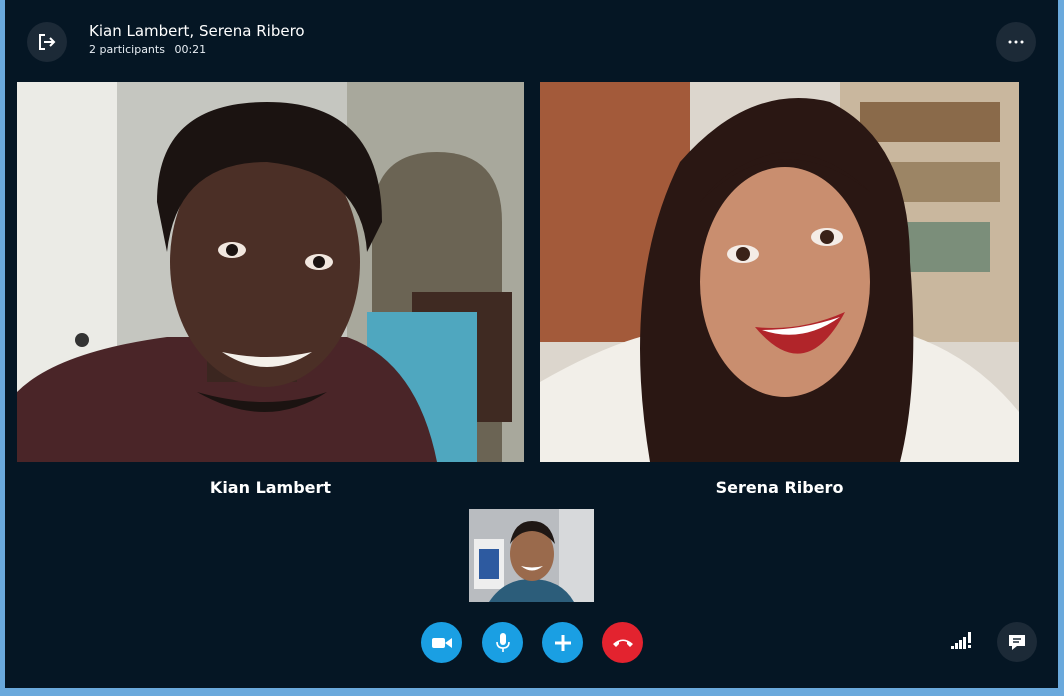 The image size is (1064, 696). I want to click on call-subtitle: 2 participants 00:21, so click(197, 50).